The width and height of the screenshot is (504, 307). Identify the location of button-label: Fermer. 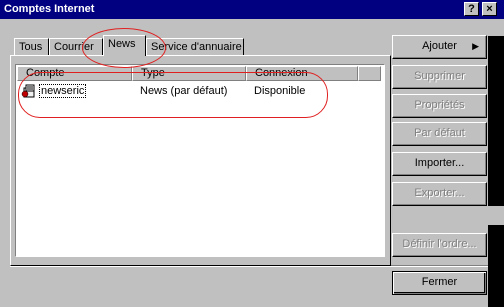
(439, 282).